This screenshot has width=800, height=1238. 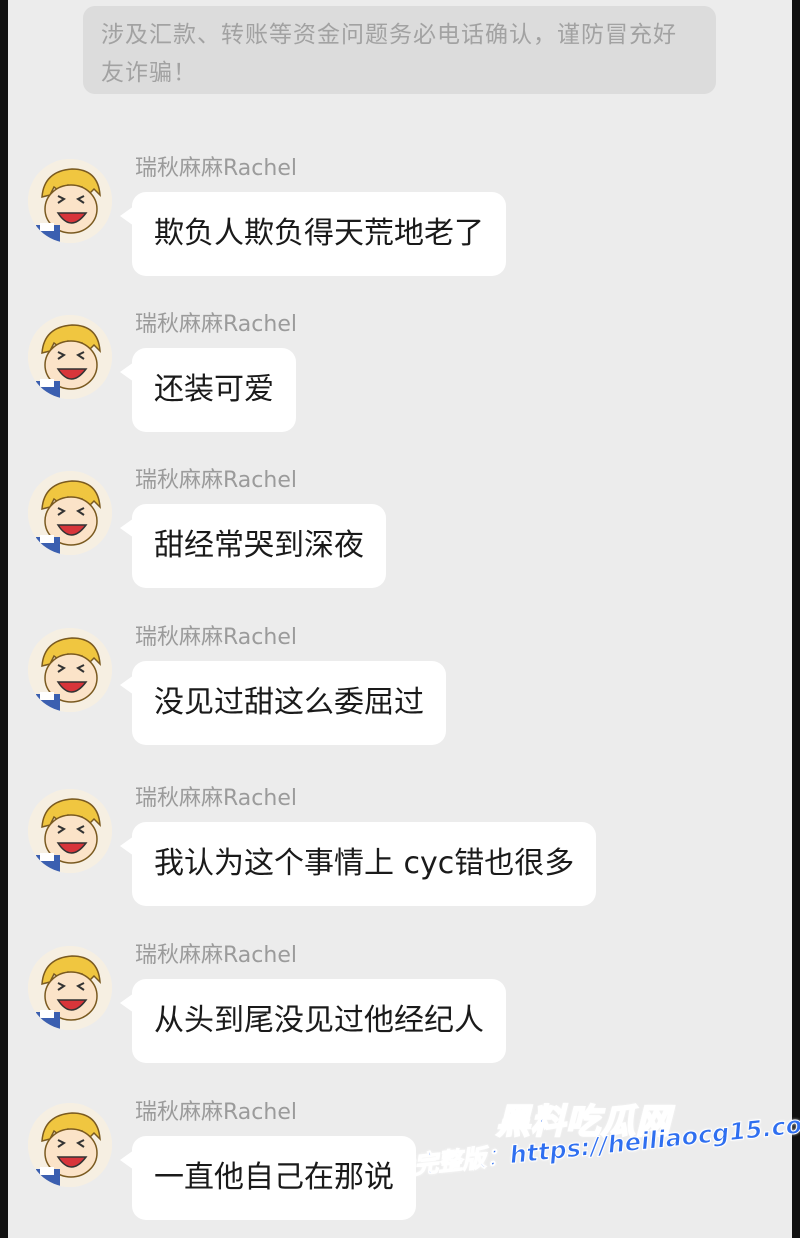 I want to click on message-bubble: 还装可爱, so click(x=208, y=390).